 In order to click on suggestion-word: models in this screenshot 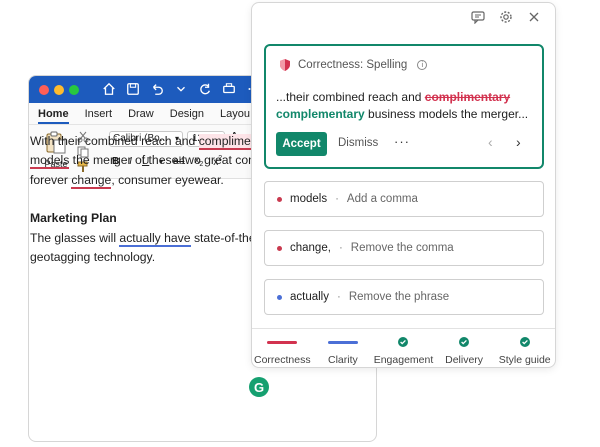, I will do `click(309, 199)`.